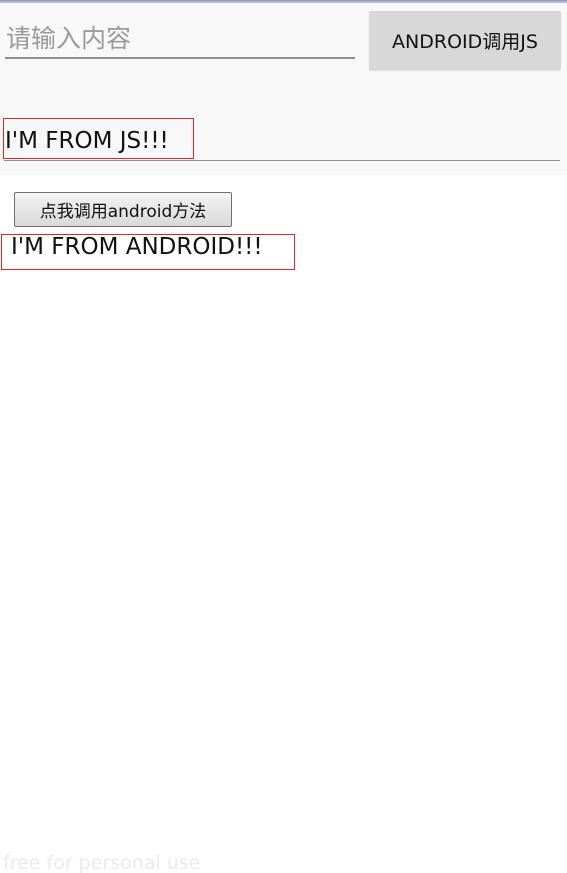  What do you see at coordinates (137, 247) in the screenshot?
I see `android-message-text: I'M FROM ANDROID!!!` at bounding box center [137, 247].